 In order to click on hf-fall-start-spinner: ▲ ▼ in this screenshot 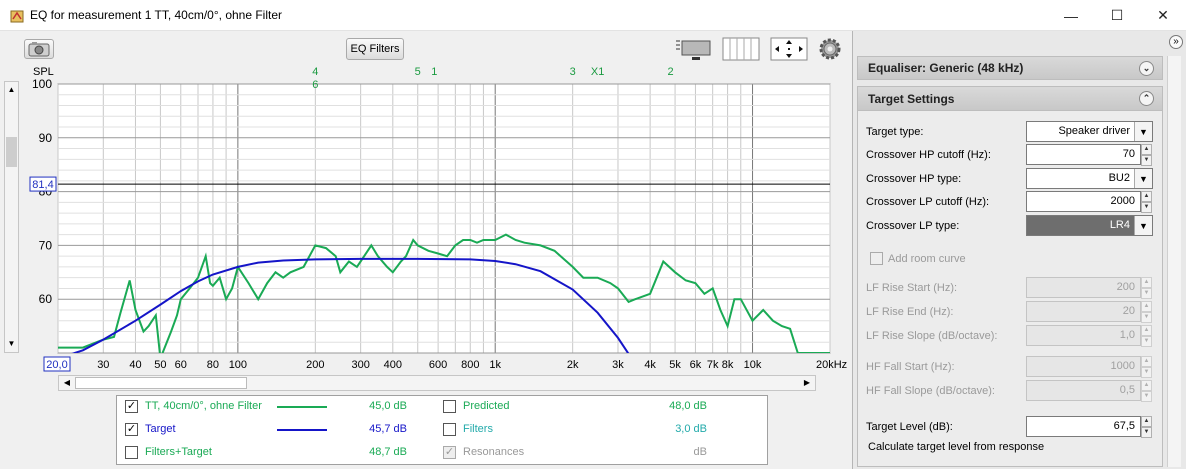, I will do `click(1146, 367)`.